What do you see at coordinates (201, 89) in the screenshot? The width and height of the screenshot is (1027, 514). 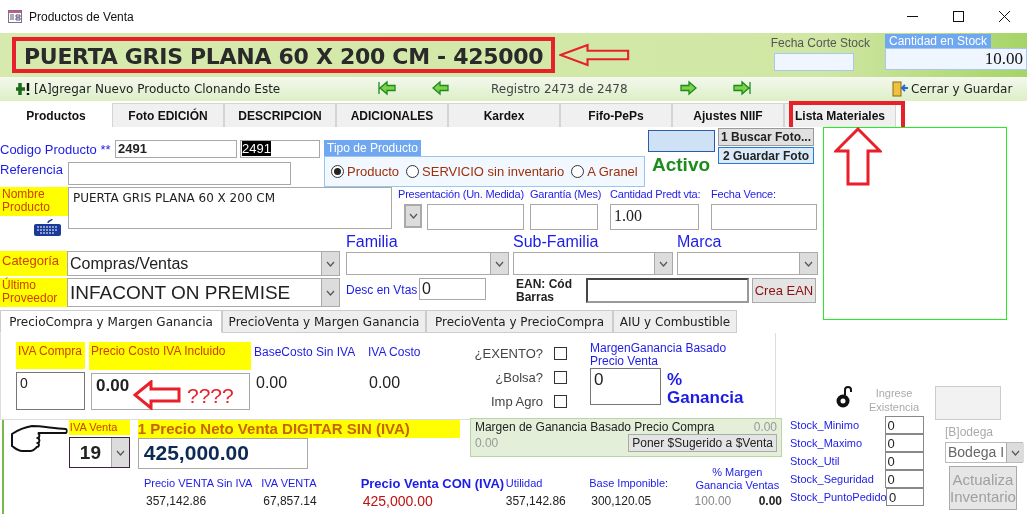 I see `clone-button: [A]gregar Nuevo Producto Clonando Este` at bounding box center [201, 89].